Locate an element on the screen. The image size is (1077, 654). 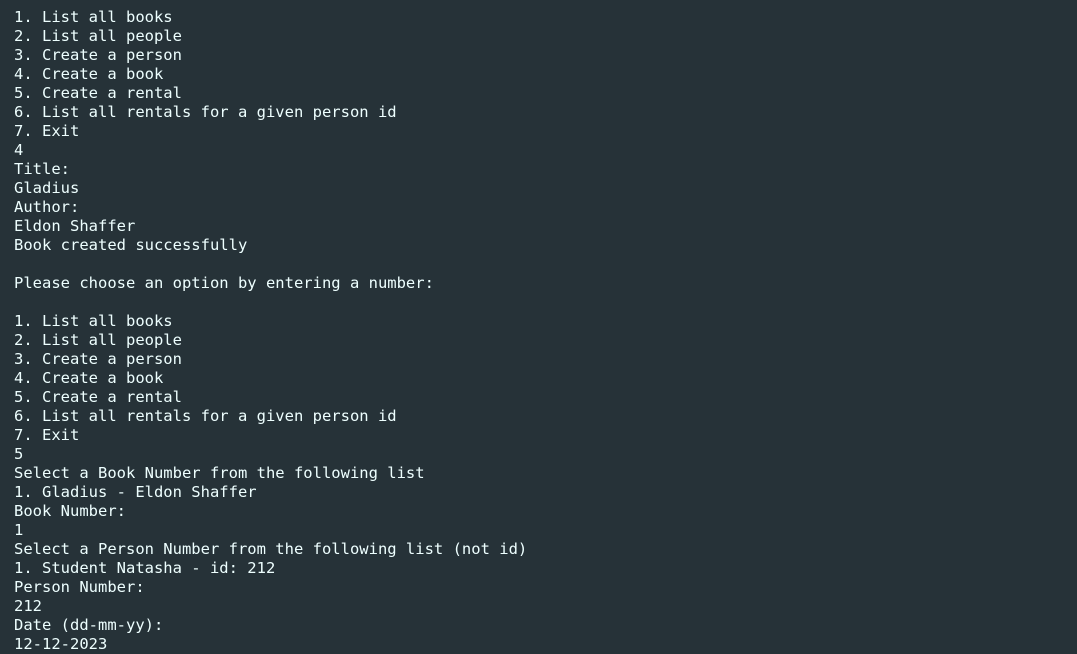
status-message: Book created successfully is located at coordinates (131, 245).